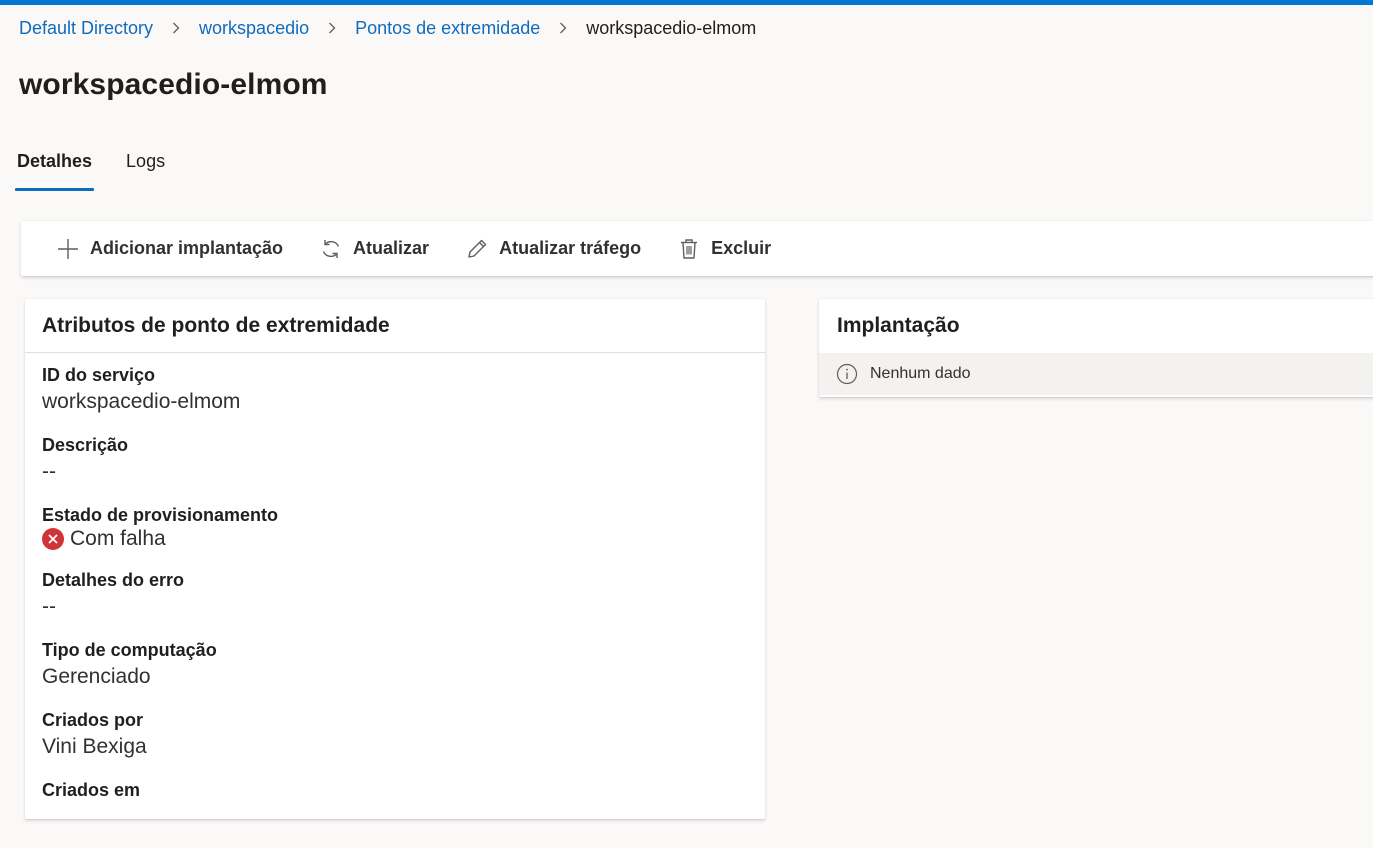  What do you see at coordinates (173, 84) in the screenshot?
I see `page-title: workspacedio-elmom` at bounding box center [173, 84].